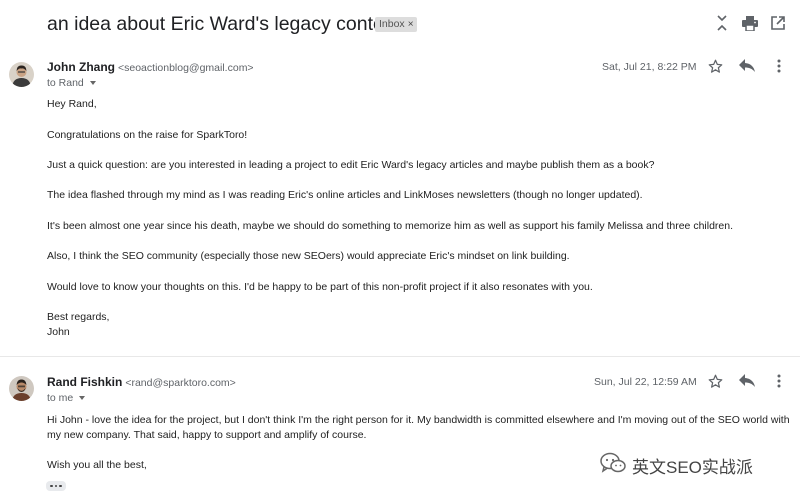  What do you see at coordinates (224, 24) in the screenshot?
I see `thread-subject: an idea about Eric Ward's legacy content` at bounding box center [224, 24].